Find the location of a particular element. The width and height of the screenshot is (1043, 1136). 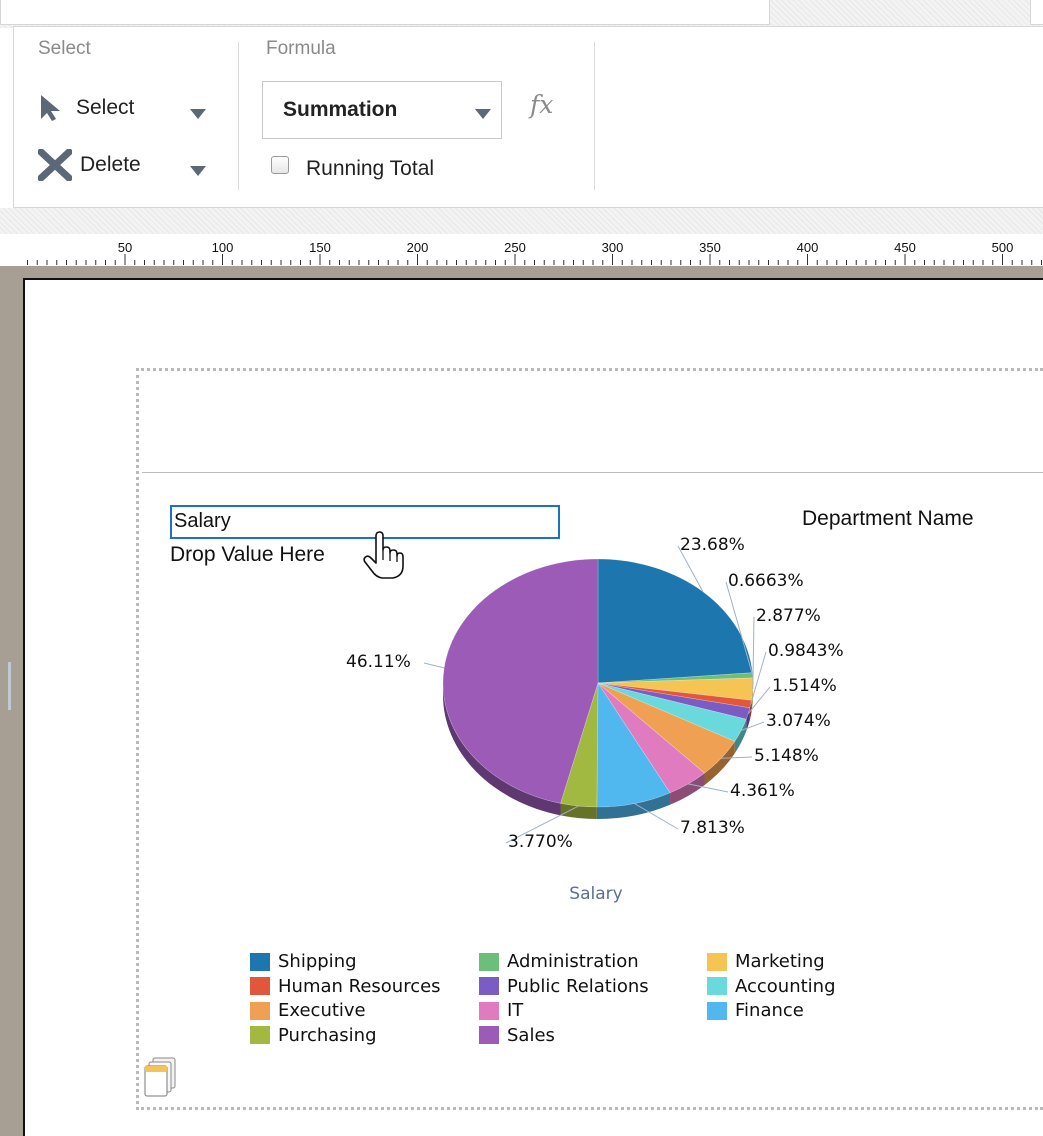

pie-value-label: 2.877% is located at coordinates (788, 616).